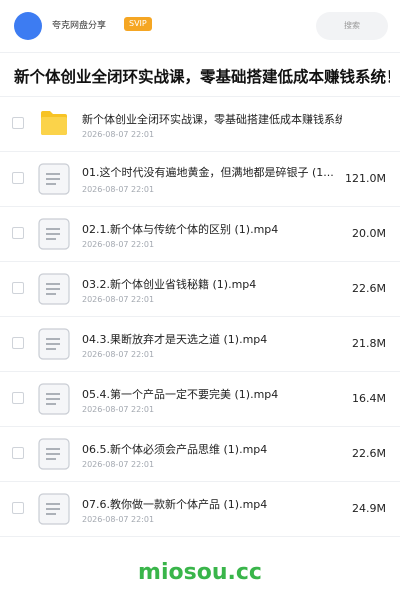 Image resolution: width=400 pixels, height=600 pixels. What do you see at coordinates (169, 284) in the screenshot?
I see `item-name: 03.2.新个体创业省钱秘籍 (1).mp4` at bounding box center [169, 284].